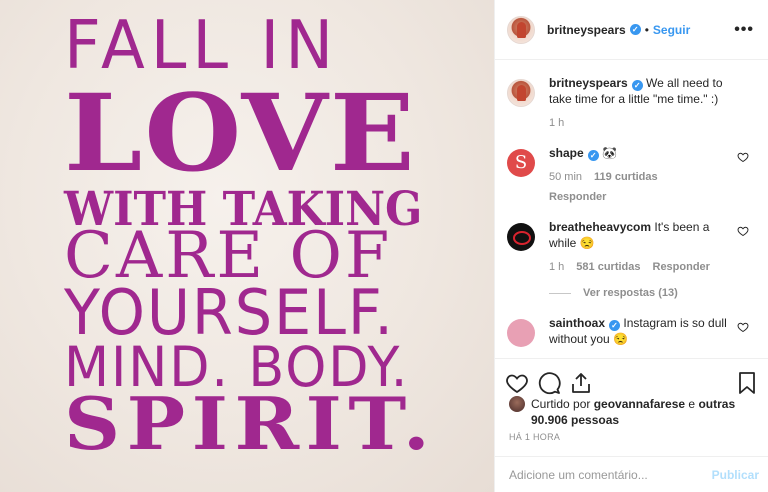 This screenshot has height=492, width=768. I want to click on liker-username: geovannafarese, so click(639, 404).